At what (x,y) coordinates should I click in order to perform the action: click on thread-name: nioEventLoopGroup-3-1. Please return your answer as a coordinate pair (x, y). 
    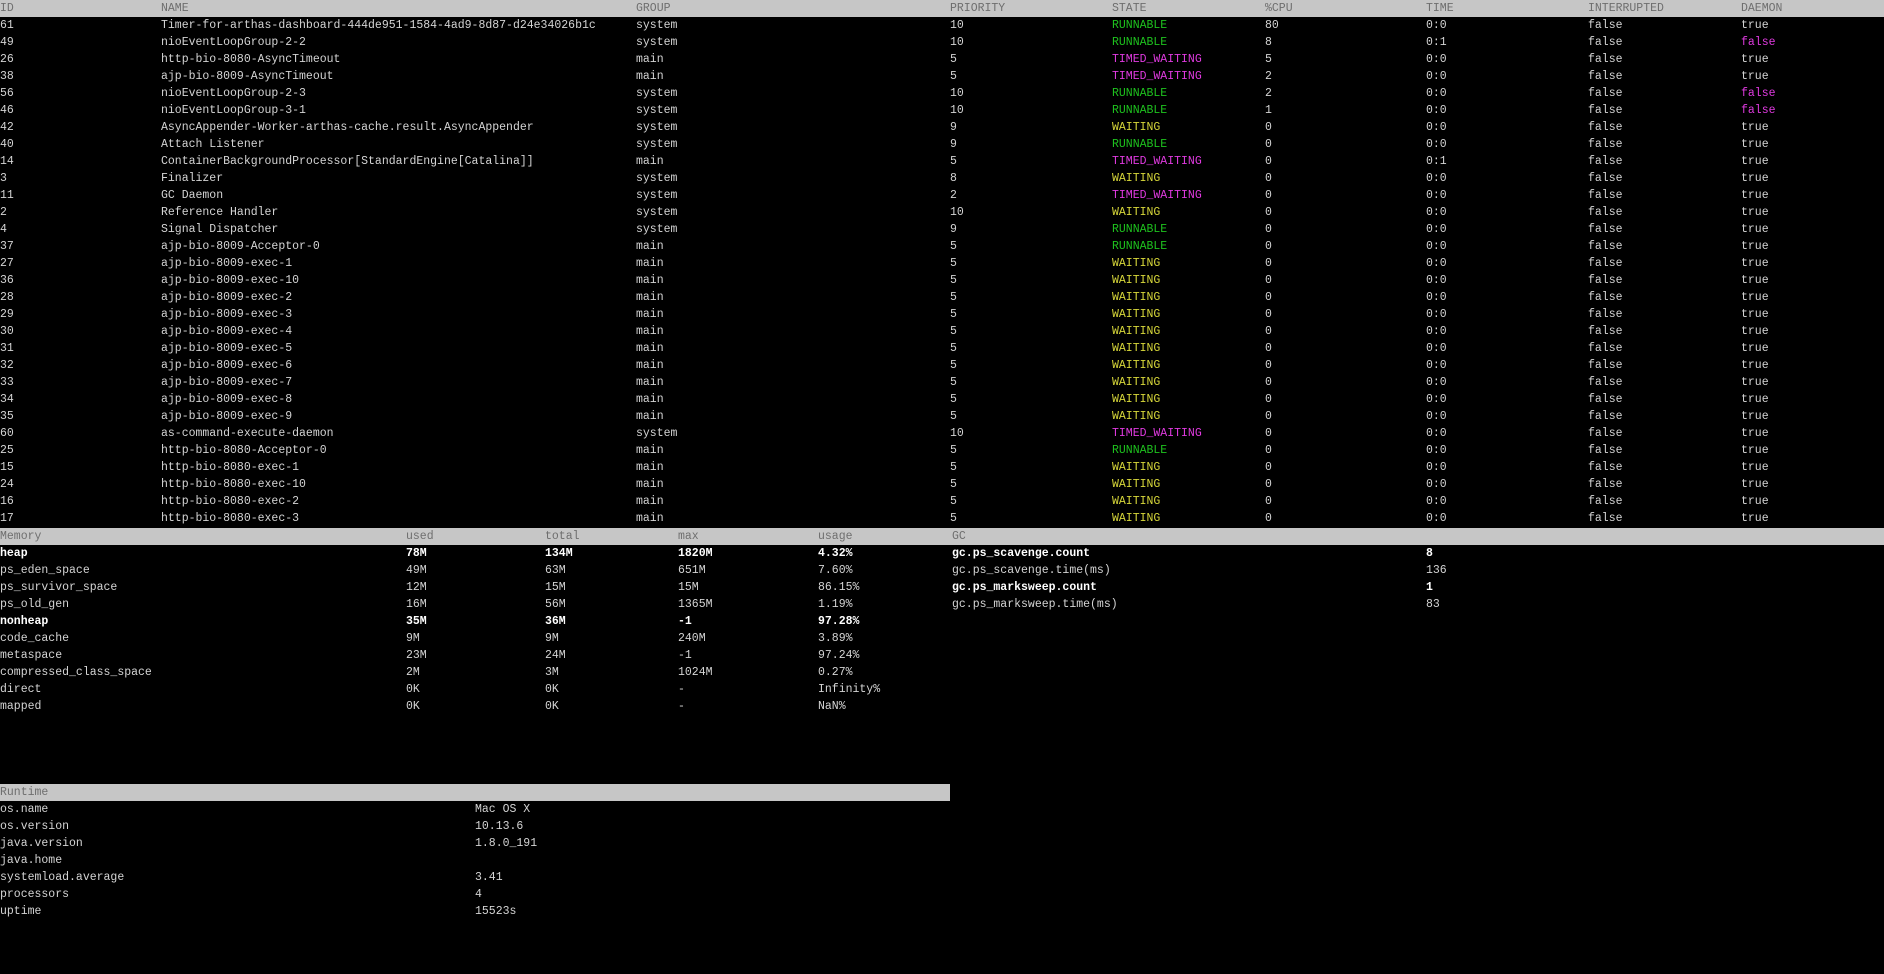
    Looking at the image, I should click on (233, 110).